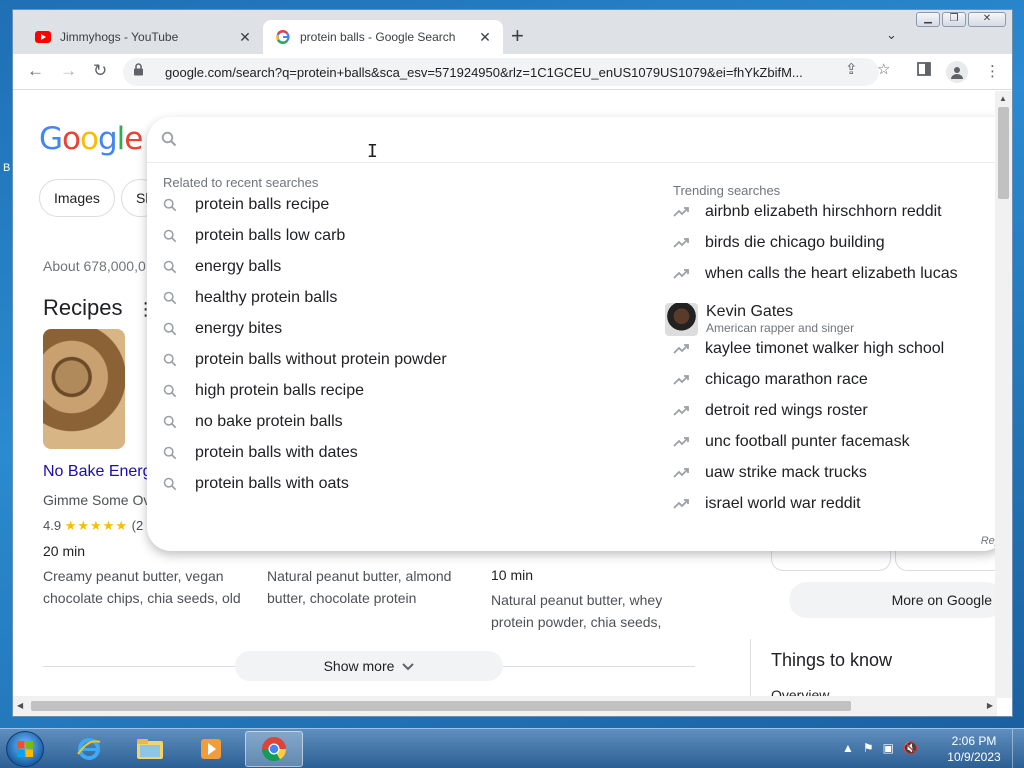 Image resolution: width=1024 pixels, height=768 pixels. Describe the element at coordinates (266, 297) in the screenshot. I see `suggestion-text: healthy protein balls` at that location.